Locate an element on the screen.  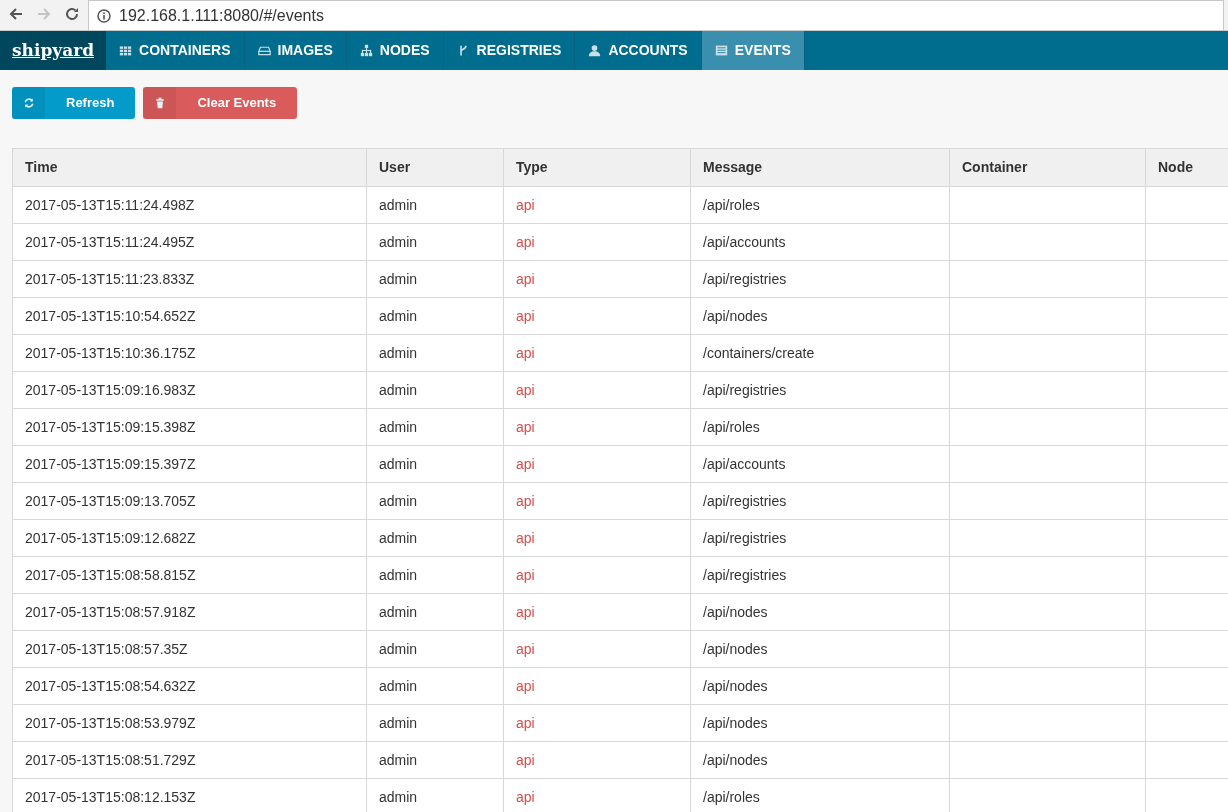
table-cell: 2017-05-13T15:08:58.815Z is located at coordinates (189, 575).